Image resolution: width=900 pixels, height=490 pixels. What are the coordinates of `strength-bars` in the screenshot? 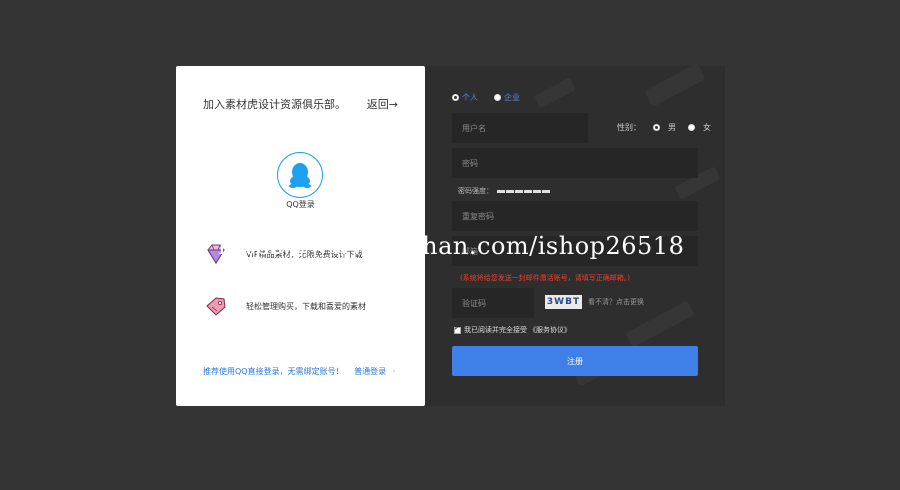 It's located at (524, 191).